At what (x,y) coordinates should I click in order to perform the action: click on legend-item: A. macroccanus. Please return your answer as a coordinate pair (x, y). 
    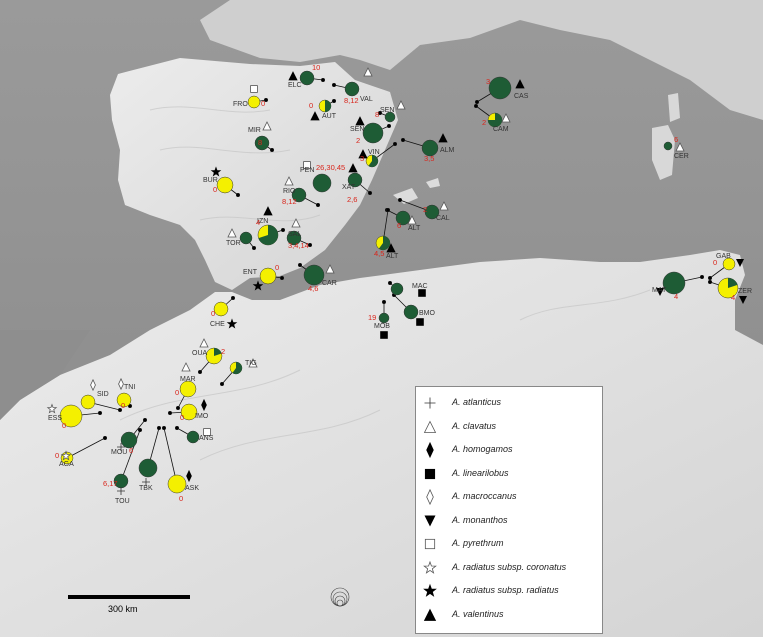
    Looking at the image, I should click on (509, 497).